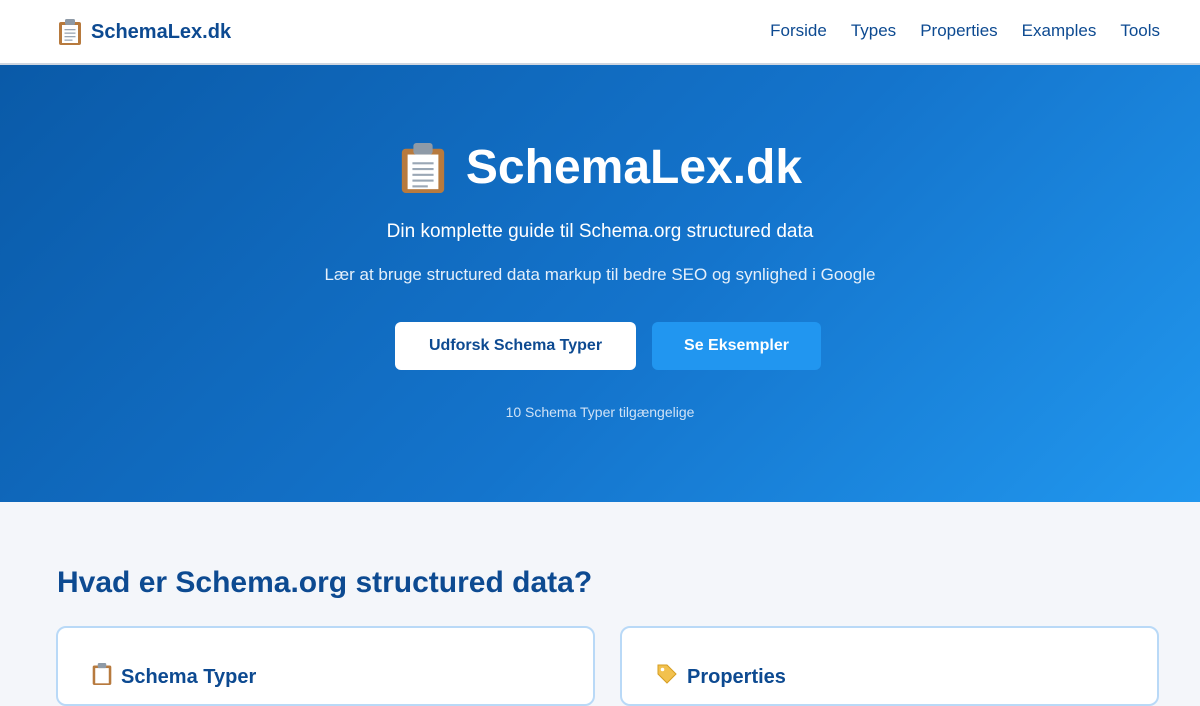 The height and width of the screenshot is (706, 1200). What do you see at coordinates (515, 346) in the screenshot?
I see `explore-schema-types-button: Udforsk Schema Typer` at bounding box center [515, 346].